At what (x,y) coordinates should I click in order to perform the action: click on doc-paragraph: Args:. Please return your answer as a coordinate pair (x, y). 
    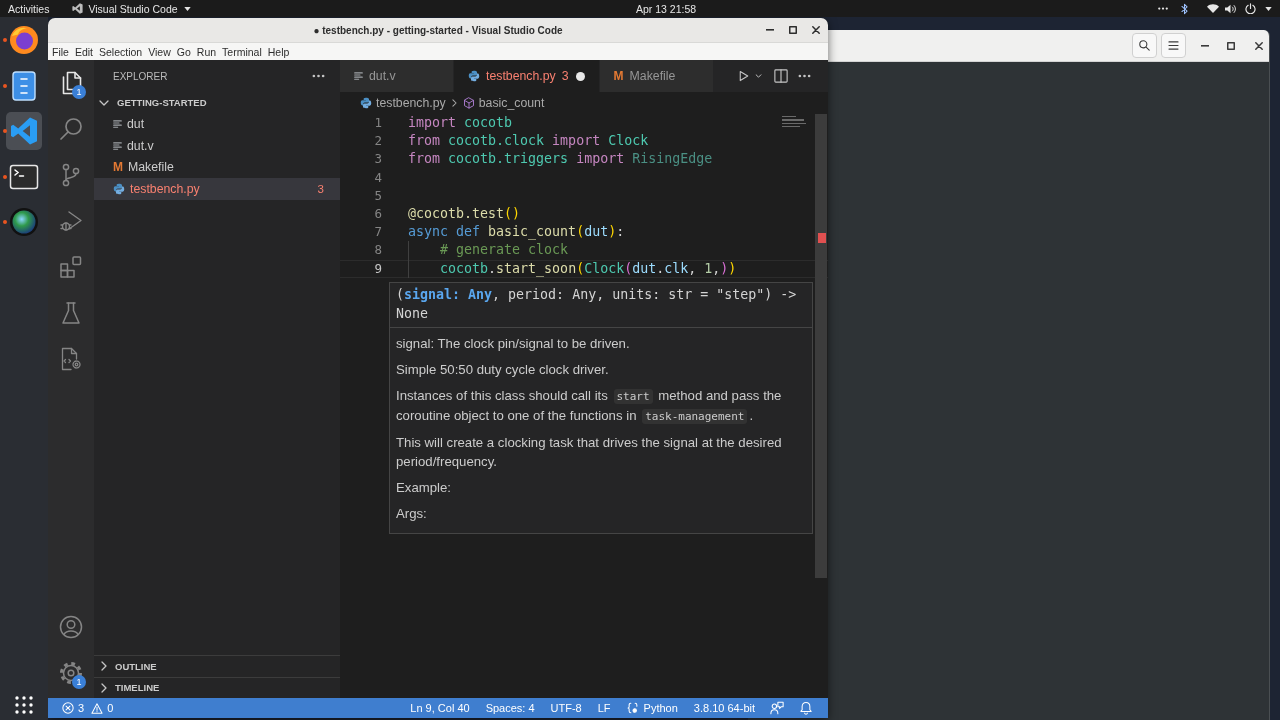
    Looking at the image, I should click on (412, 514).